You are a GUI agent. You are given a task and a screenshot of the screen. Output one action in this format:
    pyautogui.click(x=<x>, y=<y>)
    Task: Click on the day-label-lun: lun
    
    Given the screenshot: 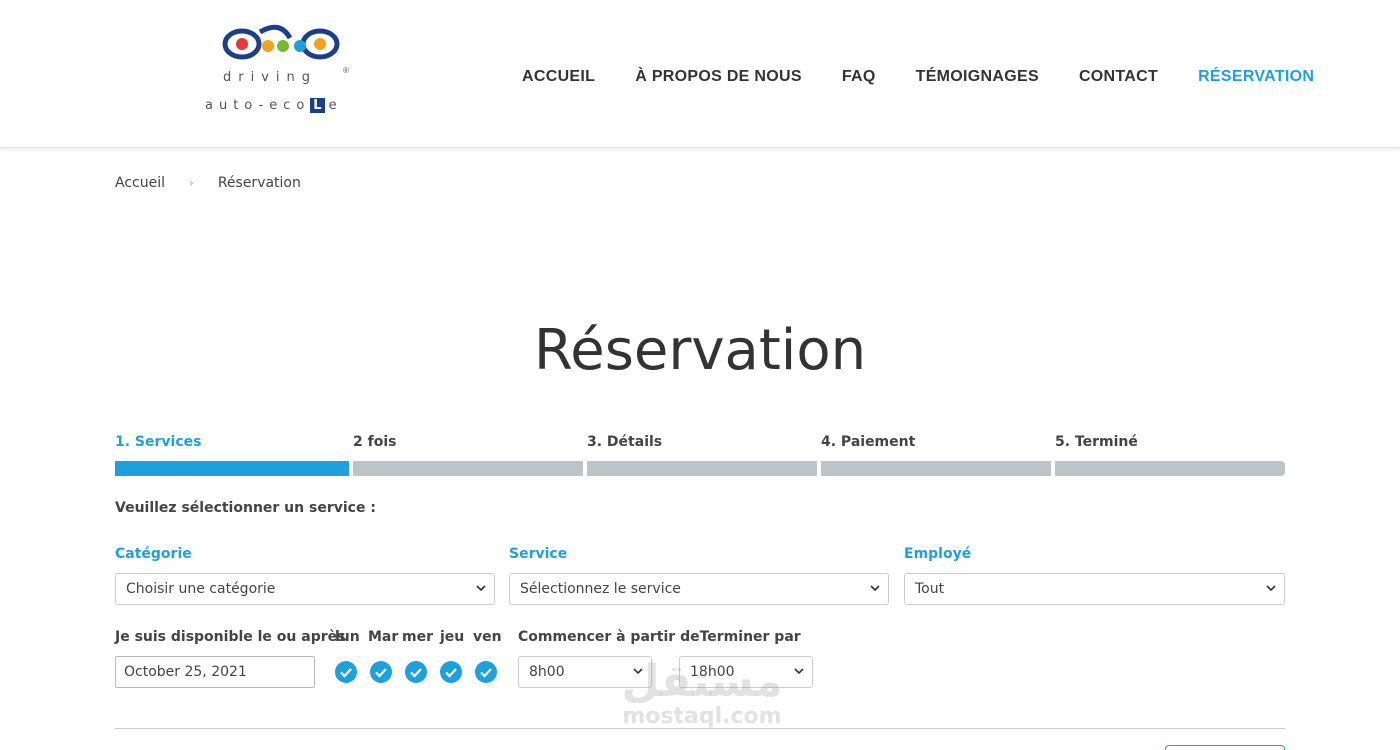 What is the action you would take?
    pyautogui.click(x=347, y=637)
    